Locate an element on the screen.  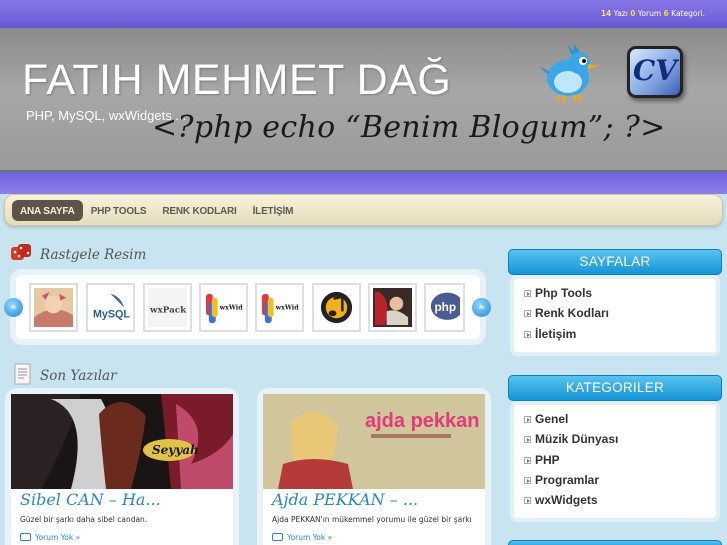
post-image-sibel-can: Seyyah is located at coordinates (122, 441).